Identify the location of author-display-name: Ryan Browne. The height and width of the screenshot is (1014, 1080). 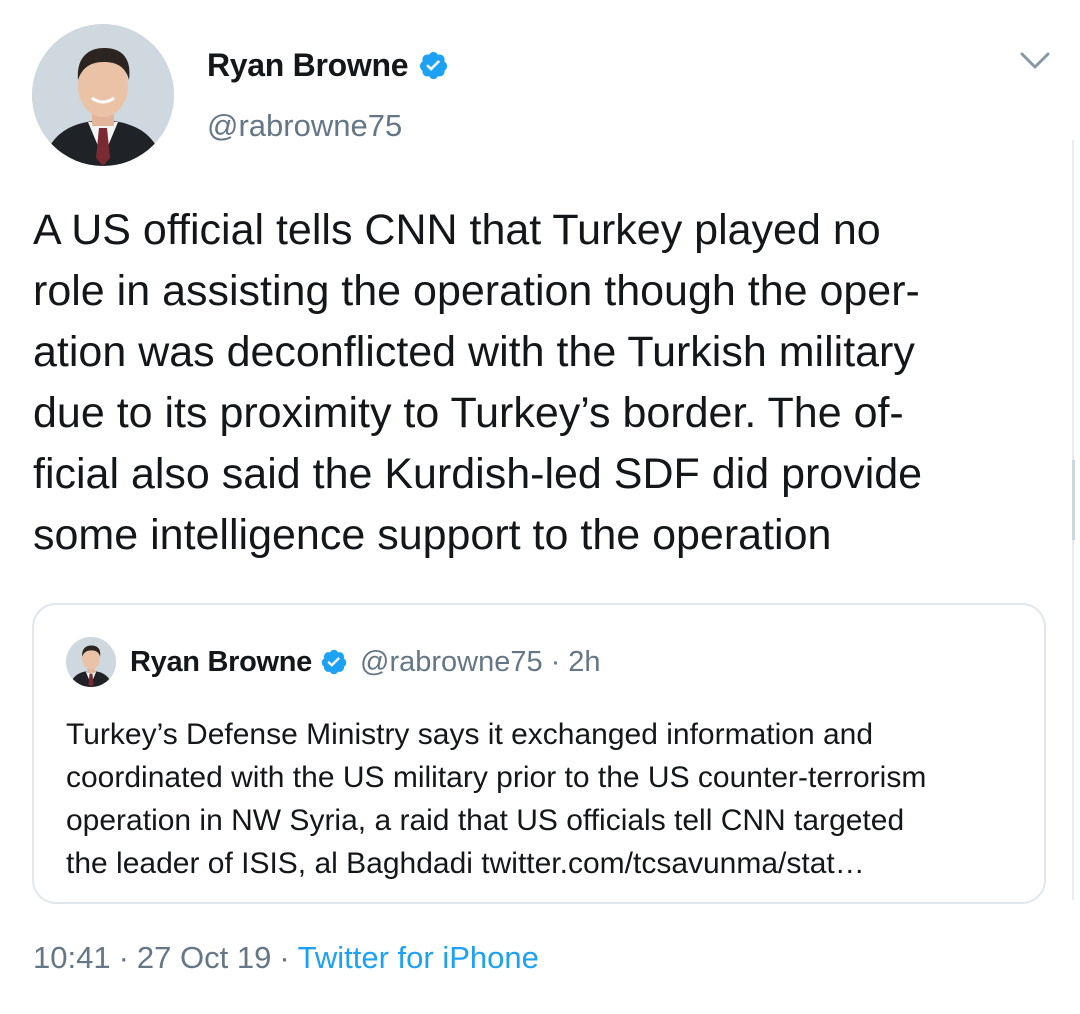
(307, 65).